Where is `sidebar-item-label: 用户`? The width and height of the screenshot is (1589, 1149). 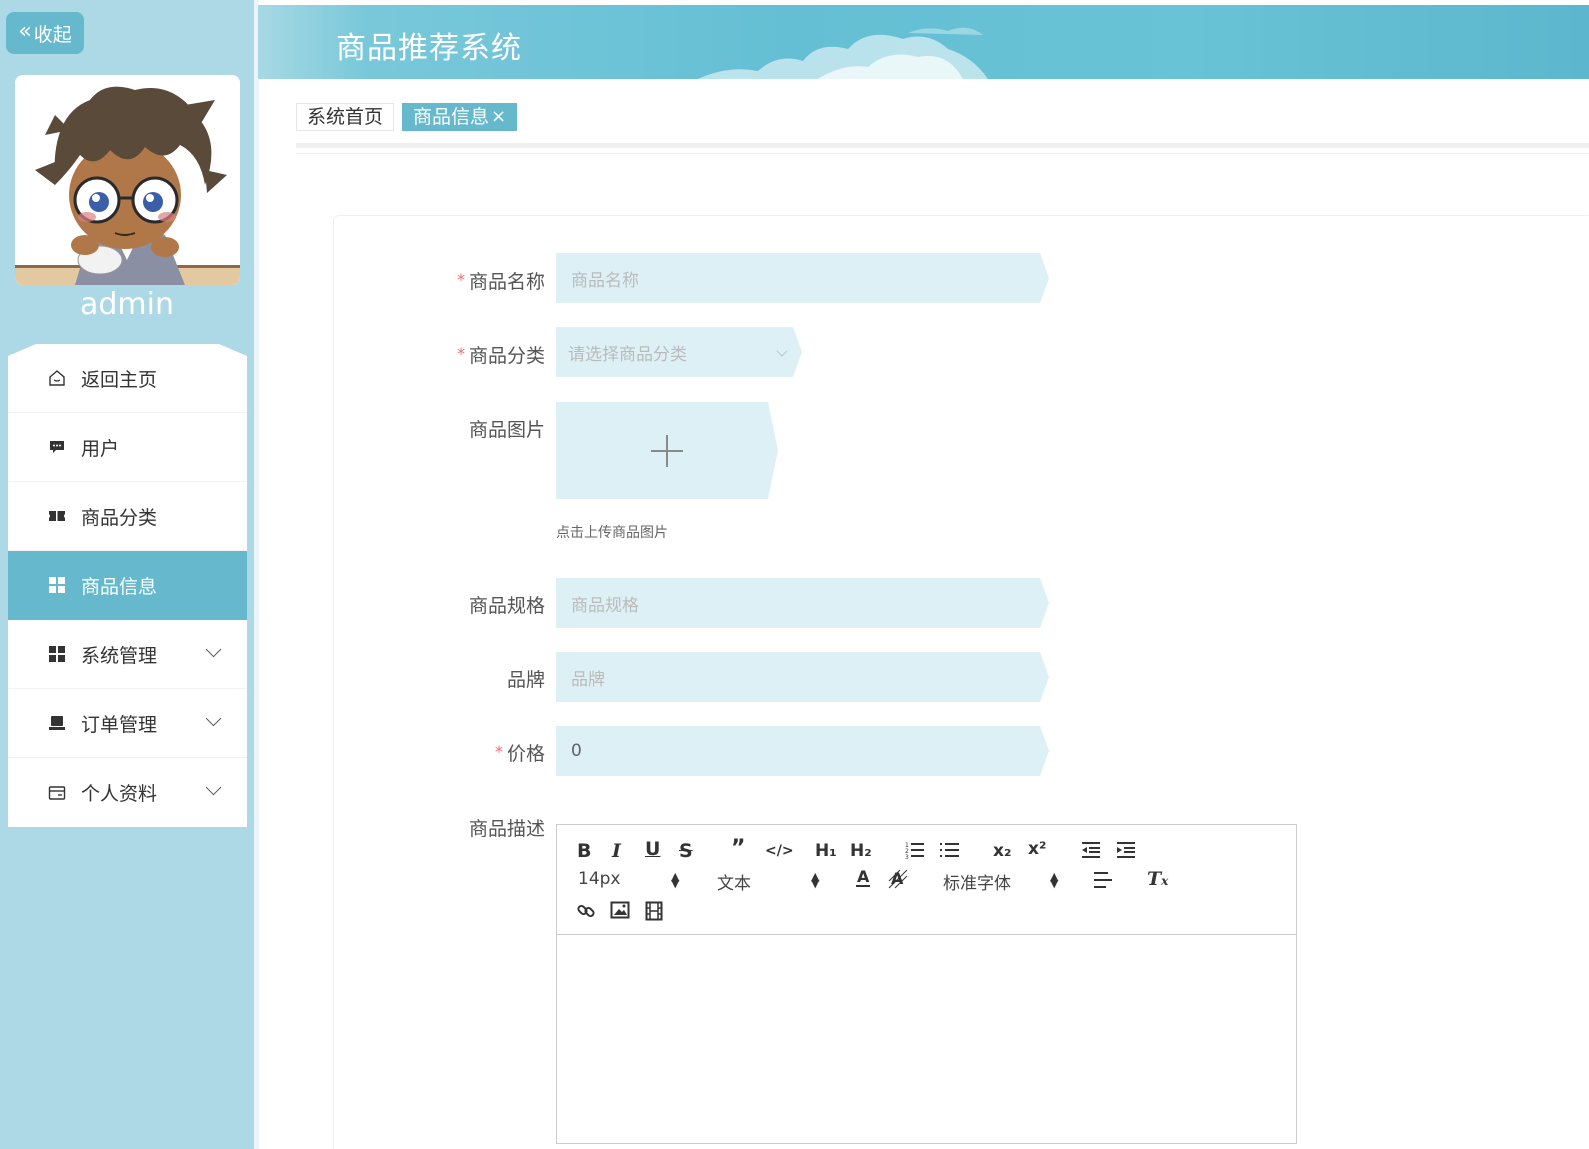
sidebar-item-label: 用户 is located at coordinates (100, 448).